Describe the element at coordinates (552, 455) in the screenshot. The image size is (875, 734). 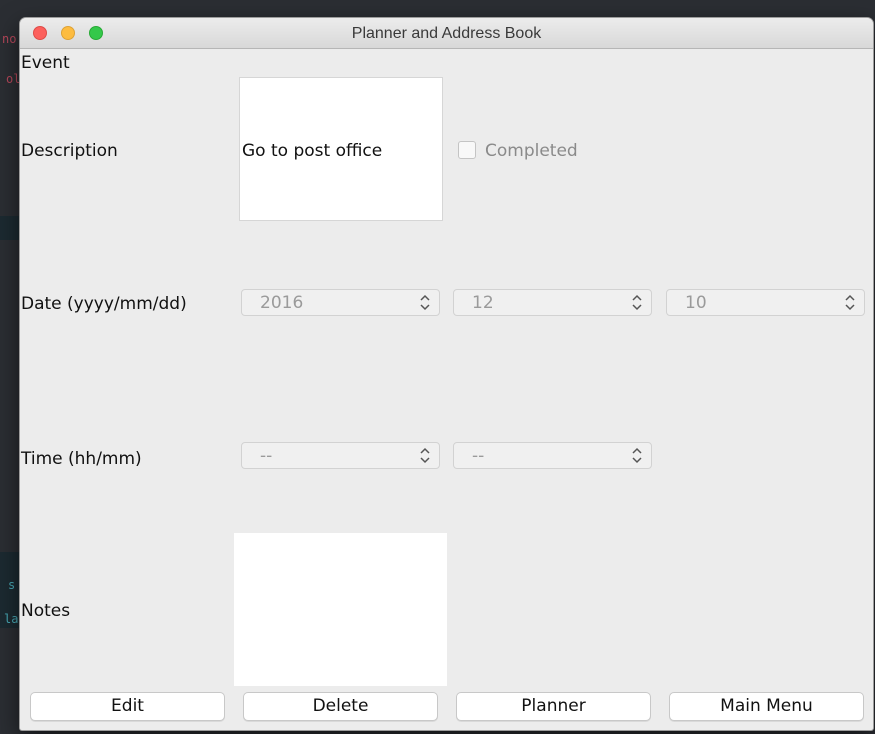
I see `minute-spinner: --` at that location.